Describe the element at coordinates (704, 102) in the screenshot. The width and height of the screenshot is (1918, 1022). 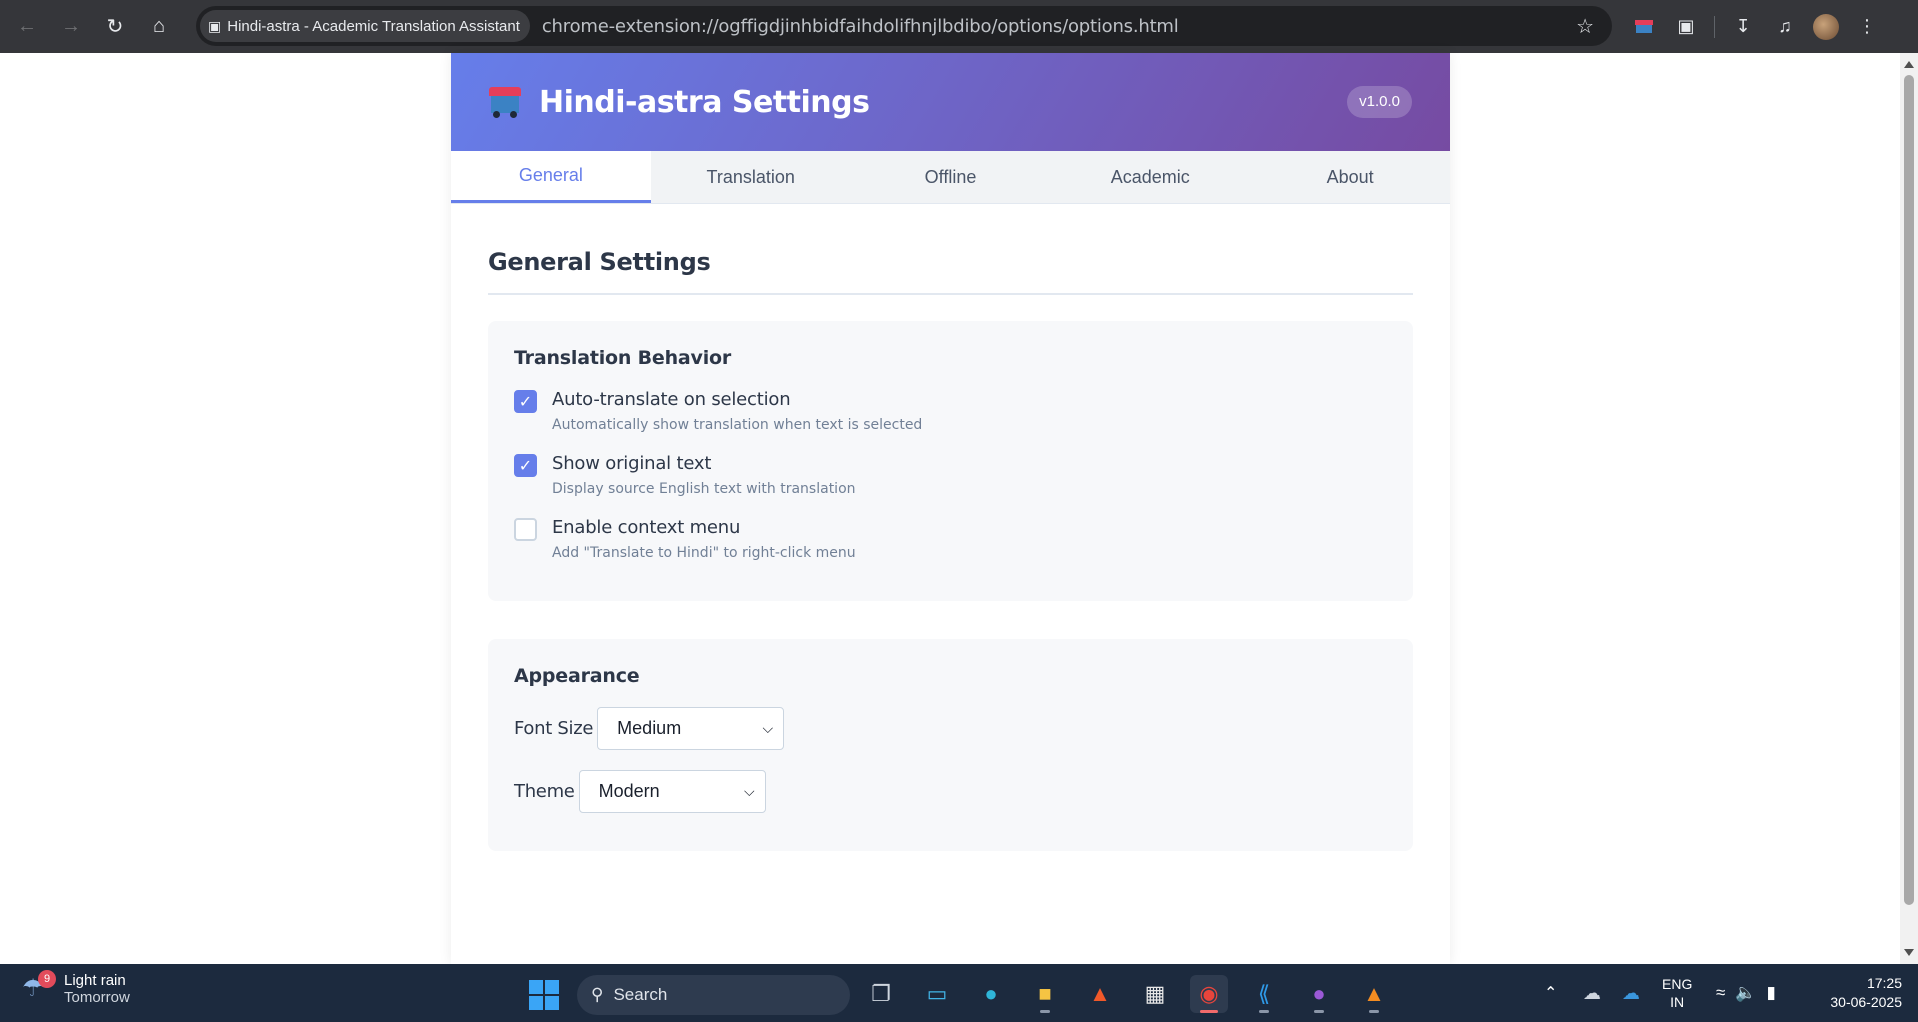
I see `page-title: Hindi-astra Settings` at that location.